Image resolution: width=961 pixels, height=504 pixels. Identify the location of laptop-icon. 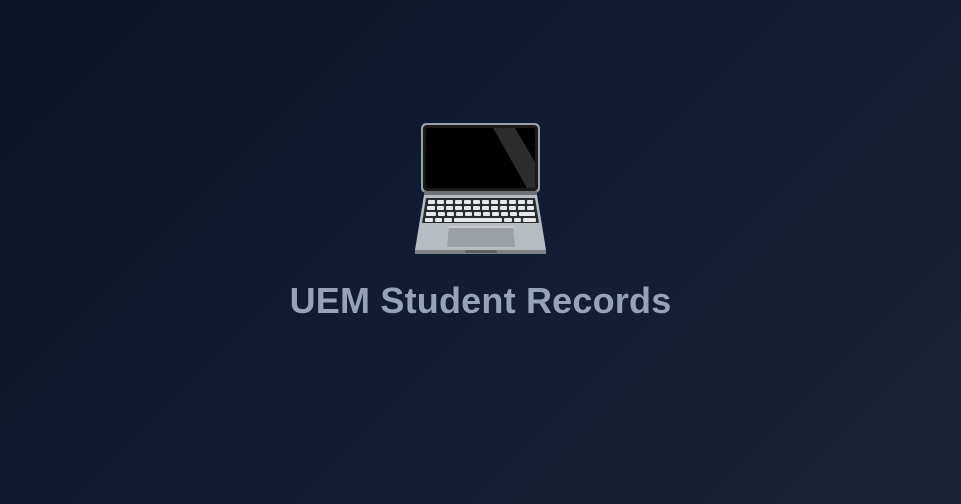
(481, 189).